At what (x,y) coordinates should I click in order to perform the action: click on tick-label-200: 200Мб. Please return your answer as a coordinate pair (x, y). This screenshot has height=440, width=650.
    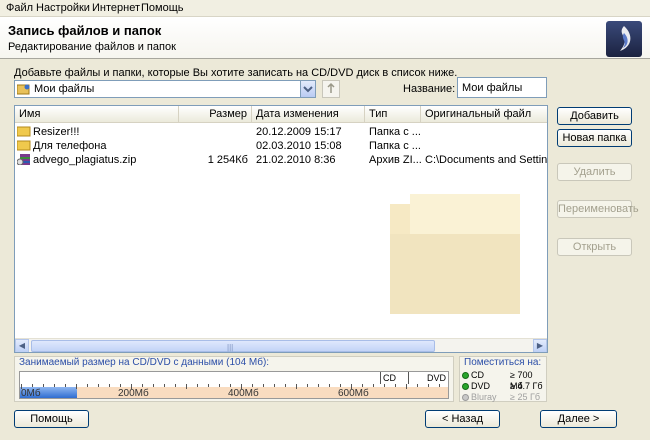
    Looking at the image, I should click on (133, 393).